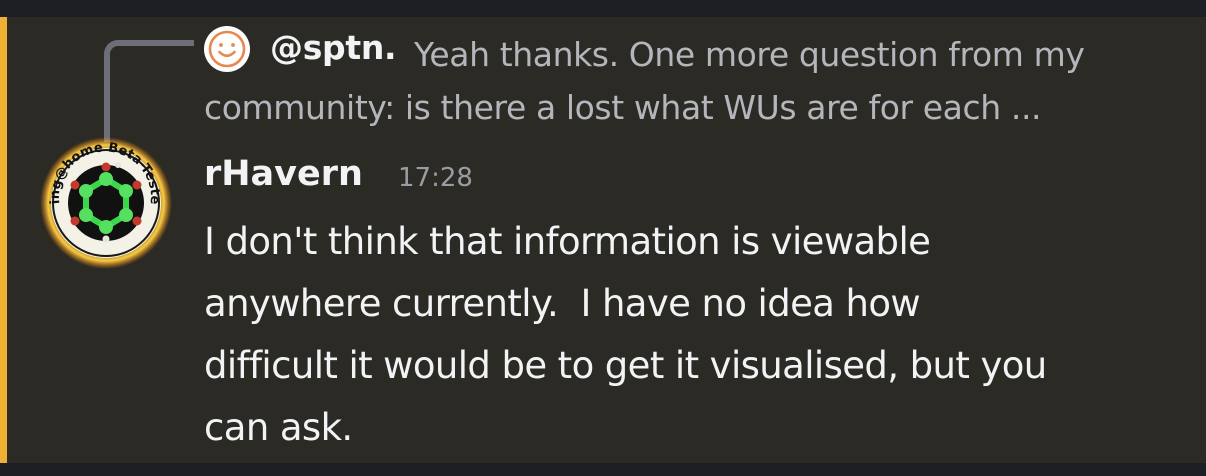  What do you see at coordinates (3, 240) in the screenshot?
I see `mention-highlight-bar` at bounding box center [3, 240].